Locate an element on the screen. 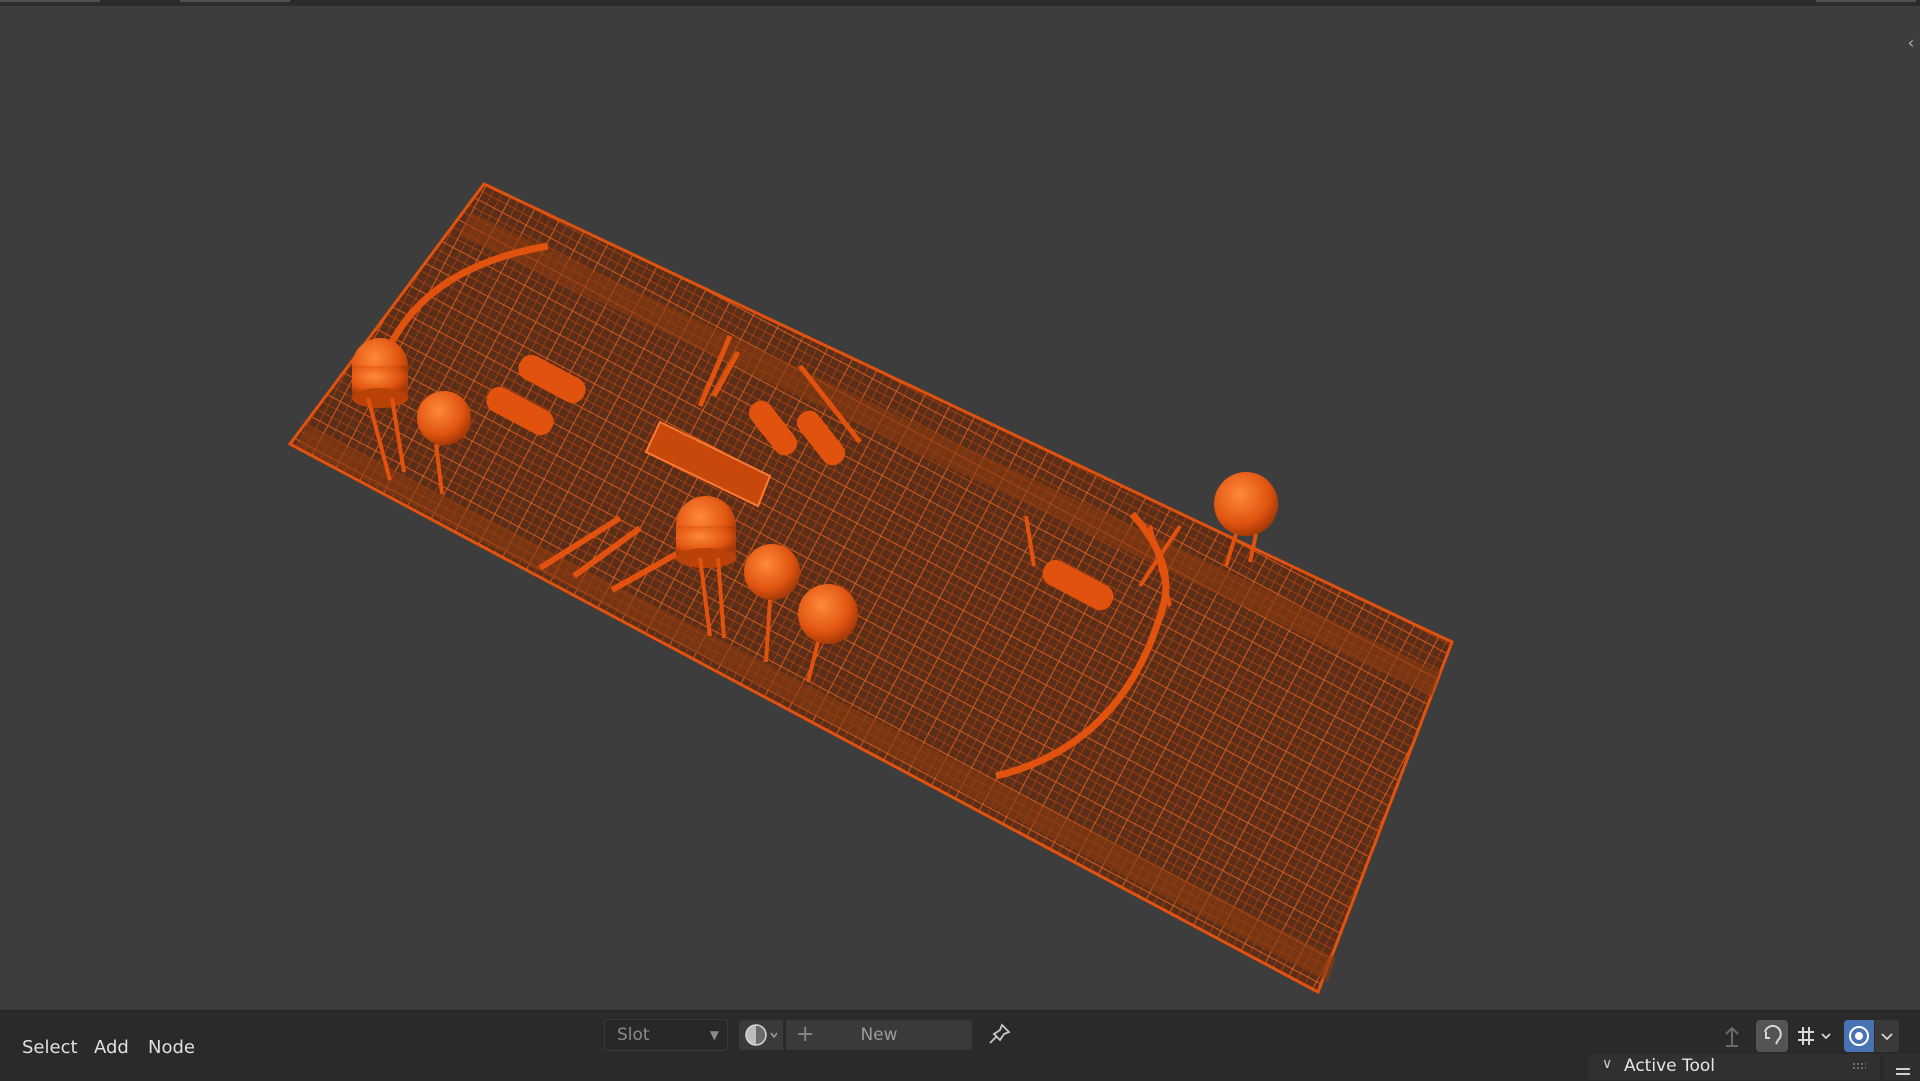  menu-select: Select is located at coordinates (50, 1048).